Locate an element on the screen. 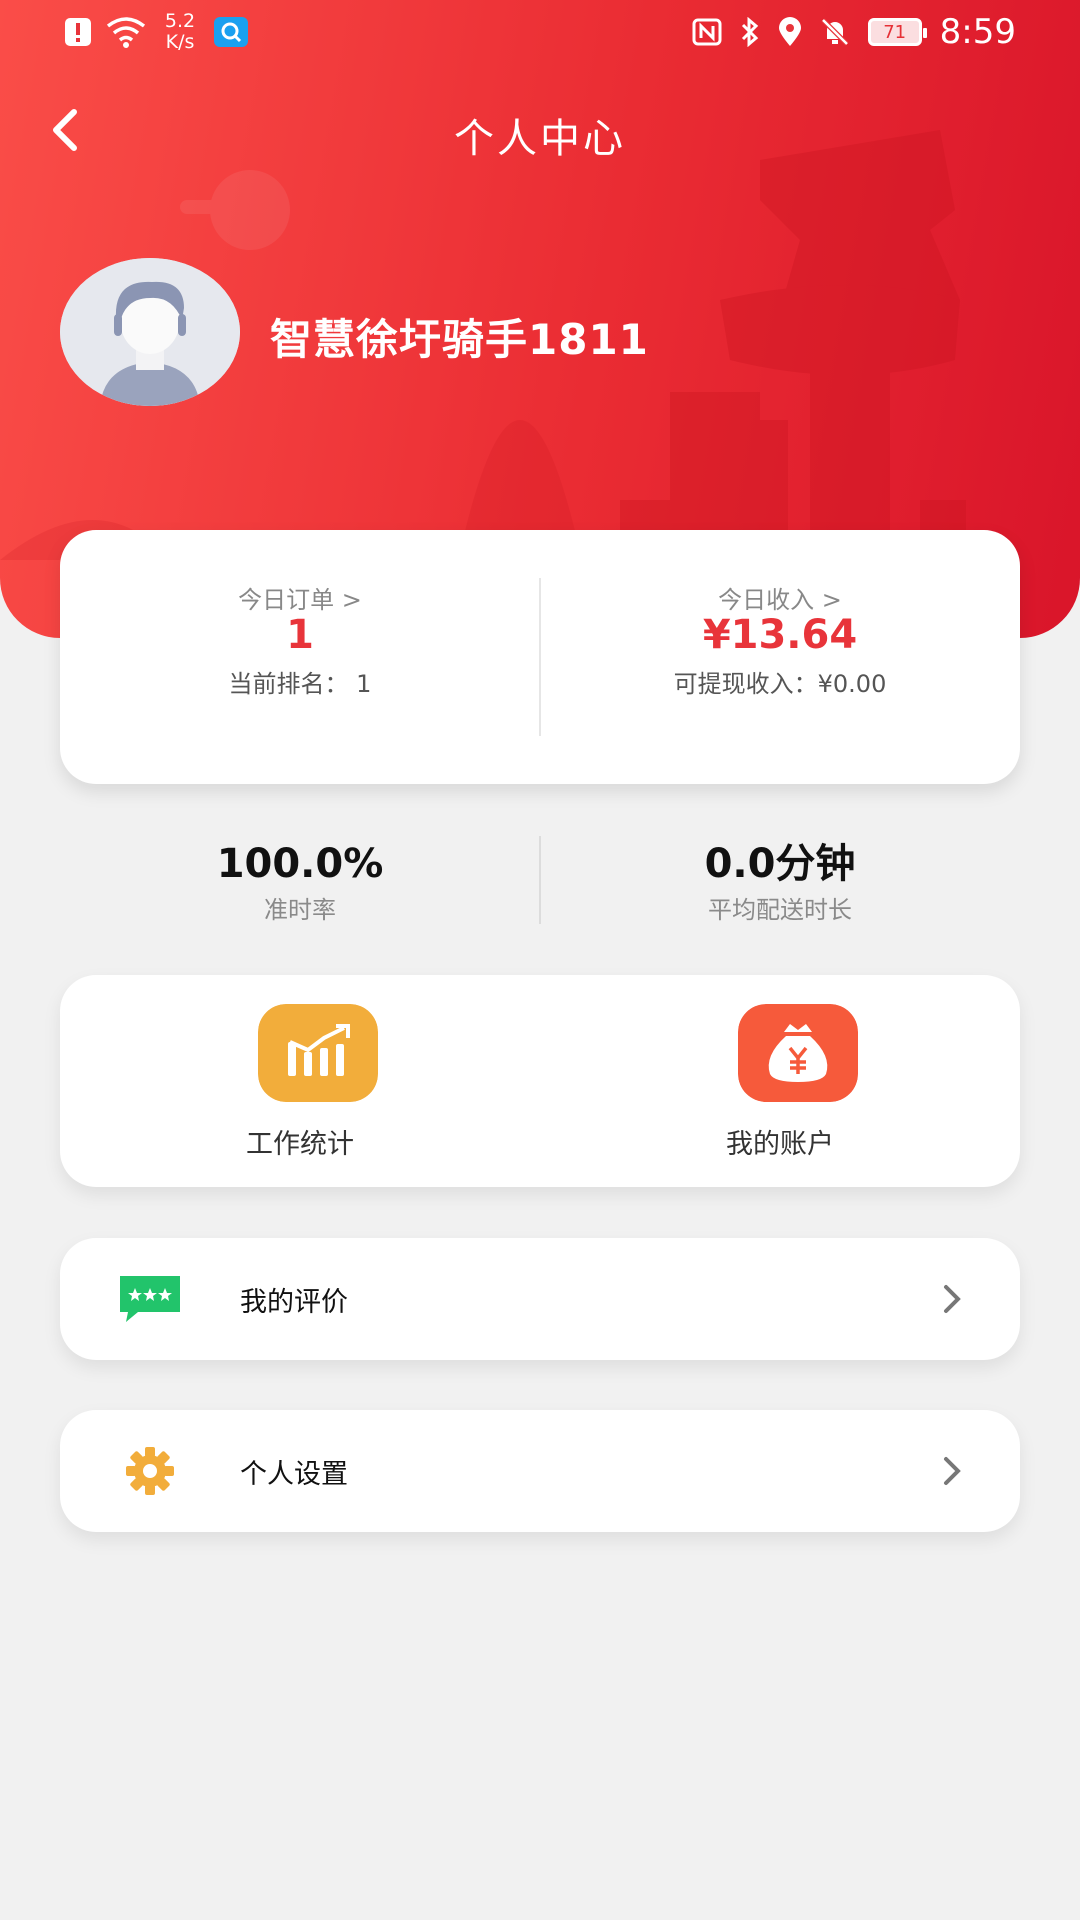  ontime-rate: 100.0% 准时率 is located at coordinates (300, 882).